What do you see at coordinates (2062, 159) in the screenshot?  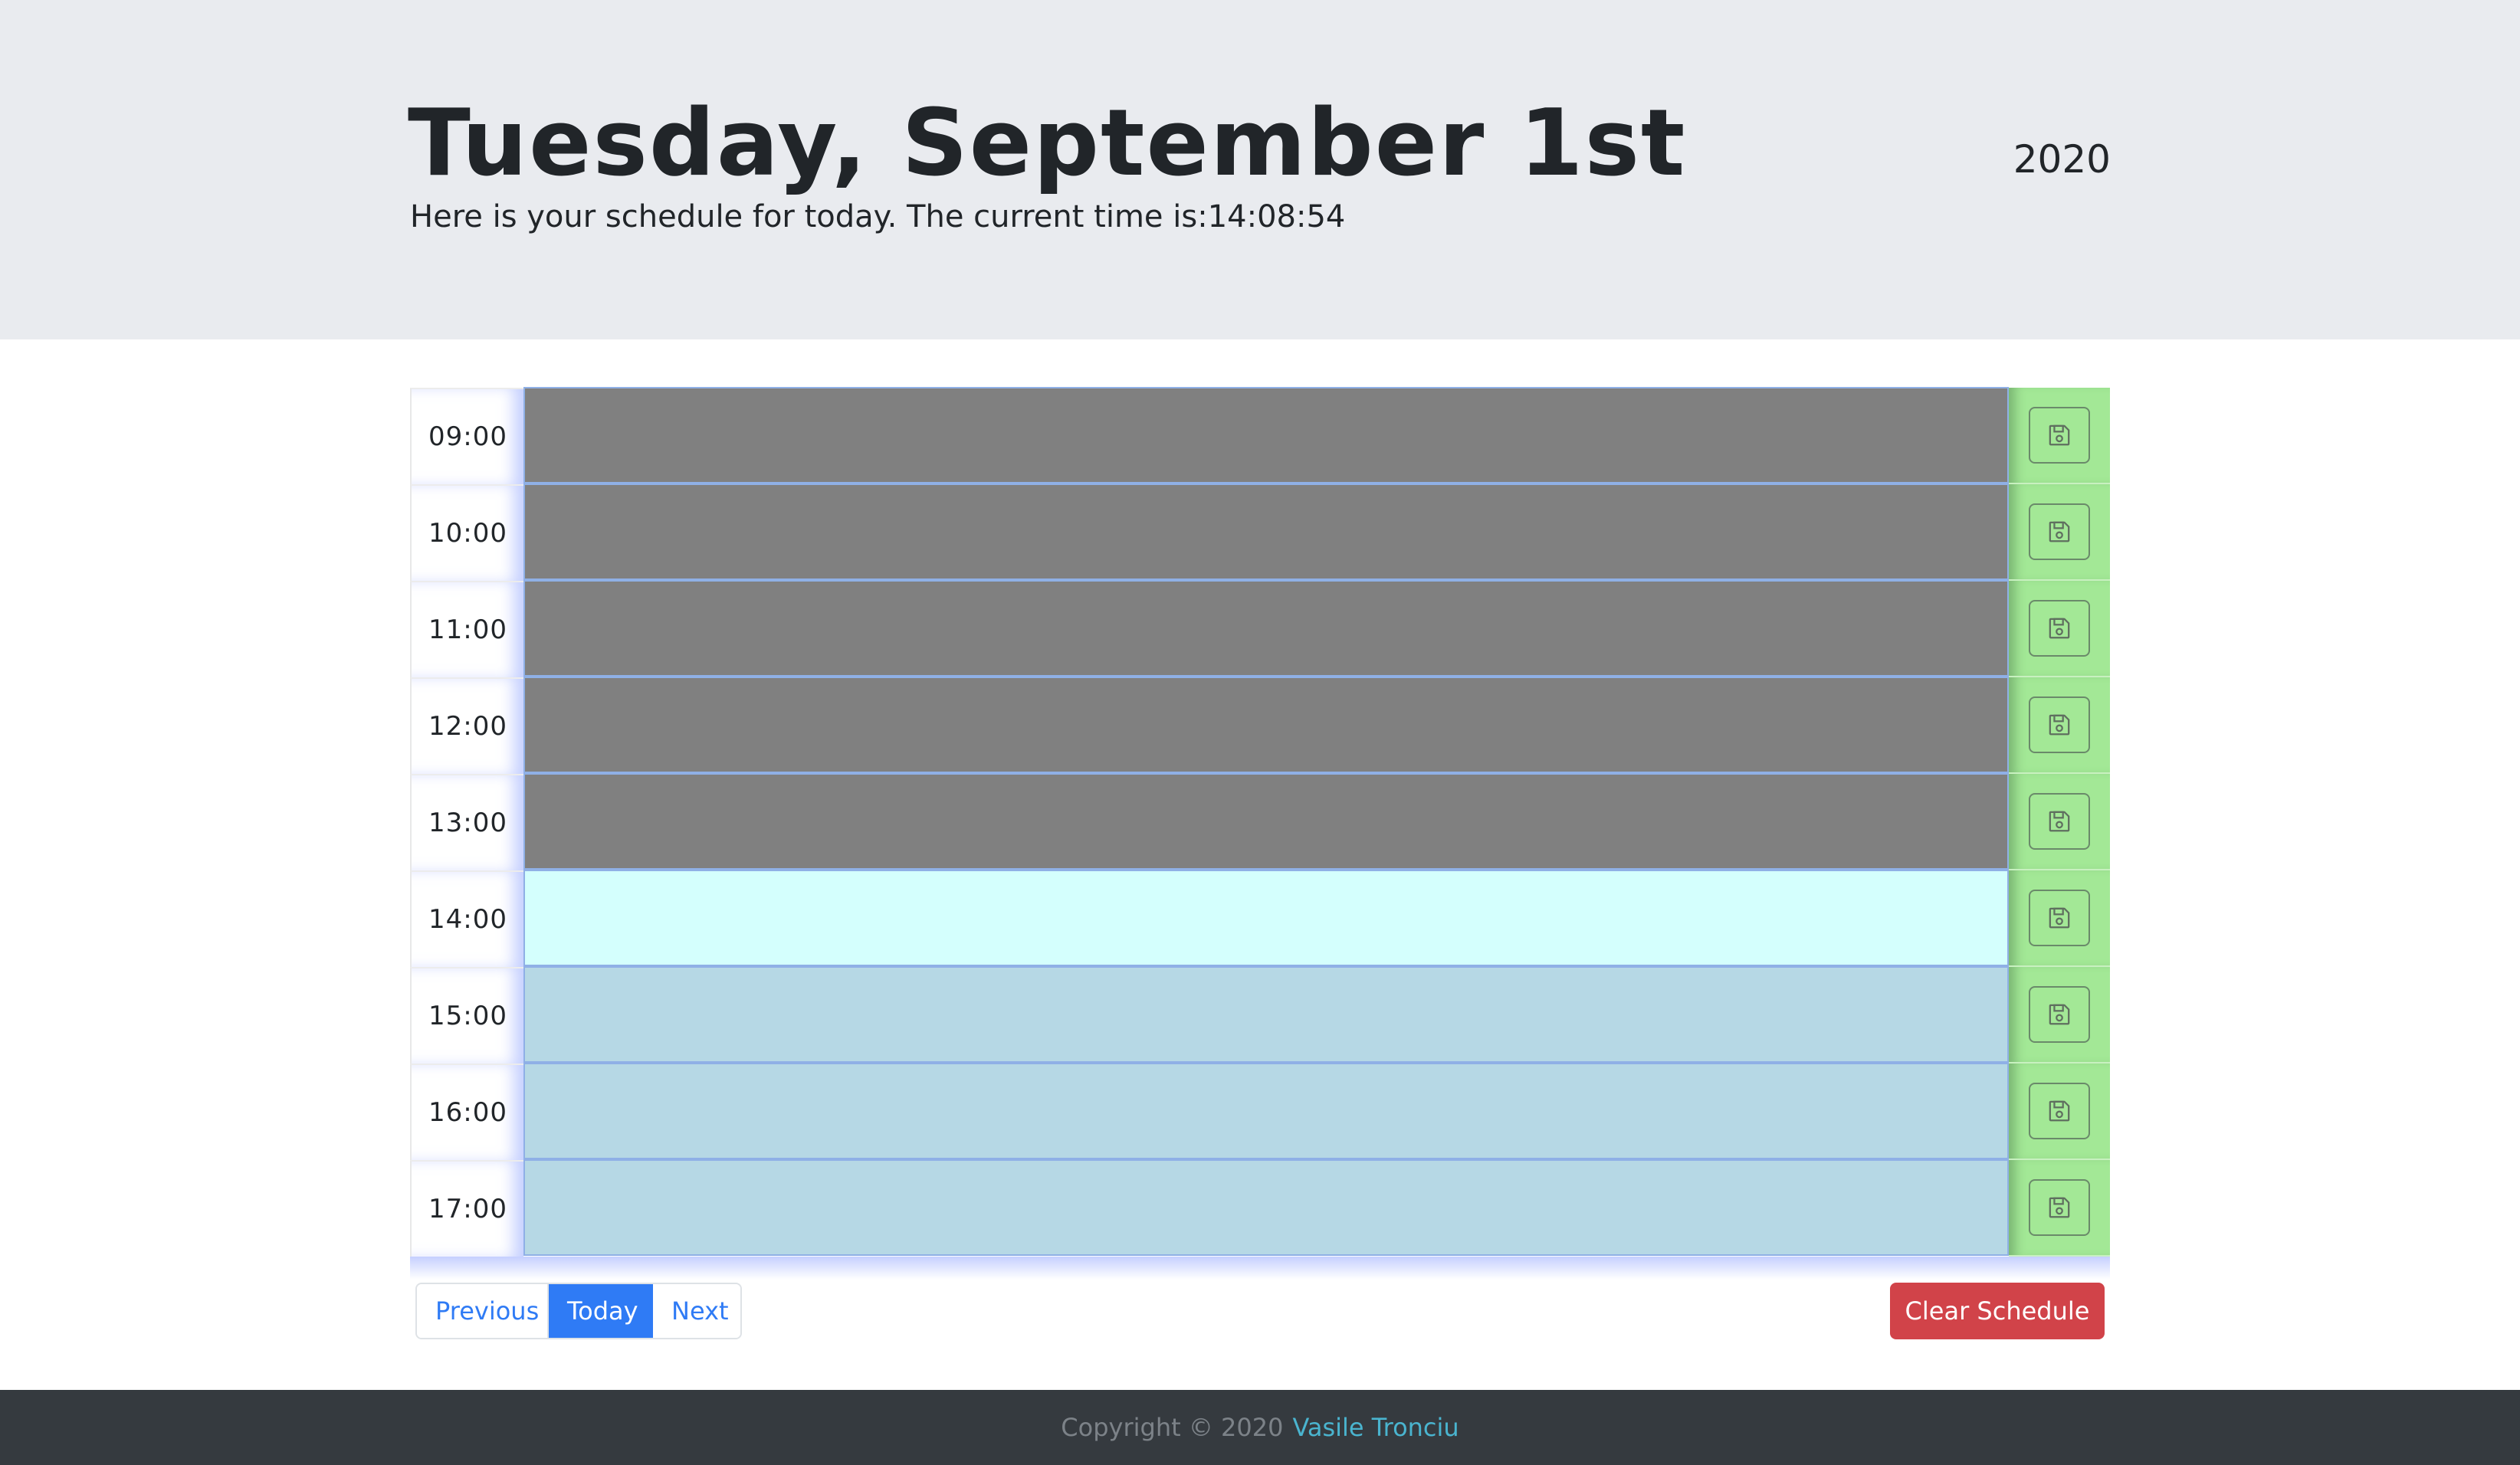 I see `year-label: 2020` at bounding box center [2062, 159].